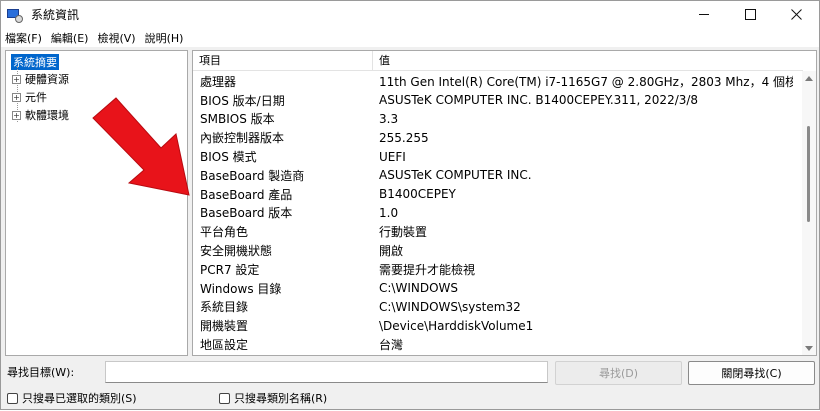  Describe the element at coordinates (809, 78) in the screenshot. I see `scroll-up-icon` at that location.